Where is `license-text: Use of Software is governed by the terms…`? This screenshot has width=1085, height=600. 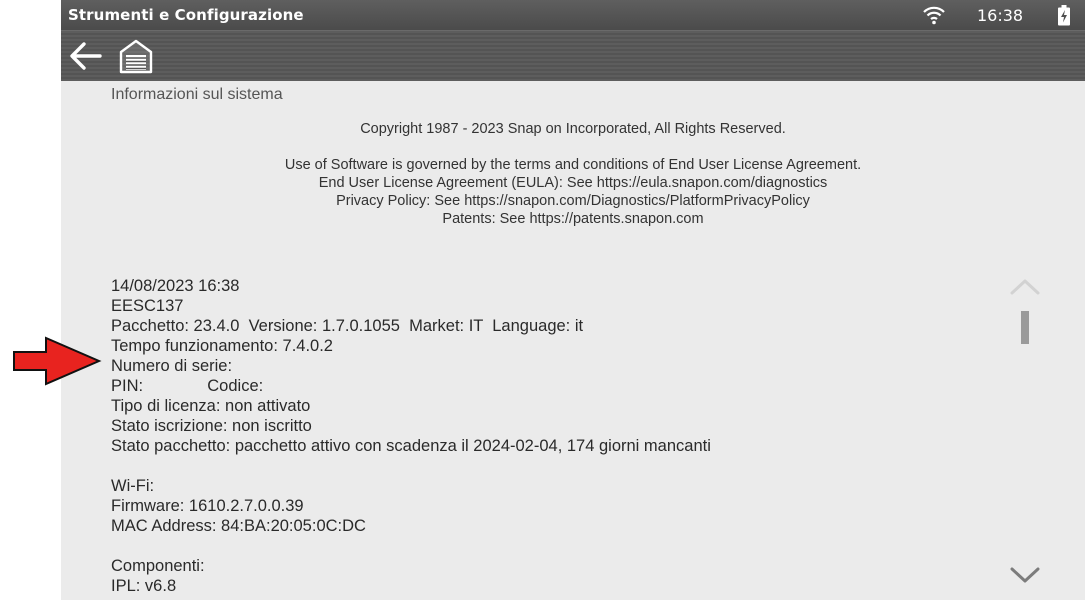 license-text: Use of Software is governed by the terms… is located at coordinates (573, 192).